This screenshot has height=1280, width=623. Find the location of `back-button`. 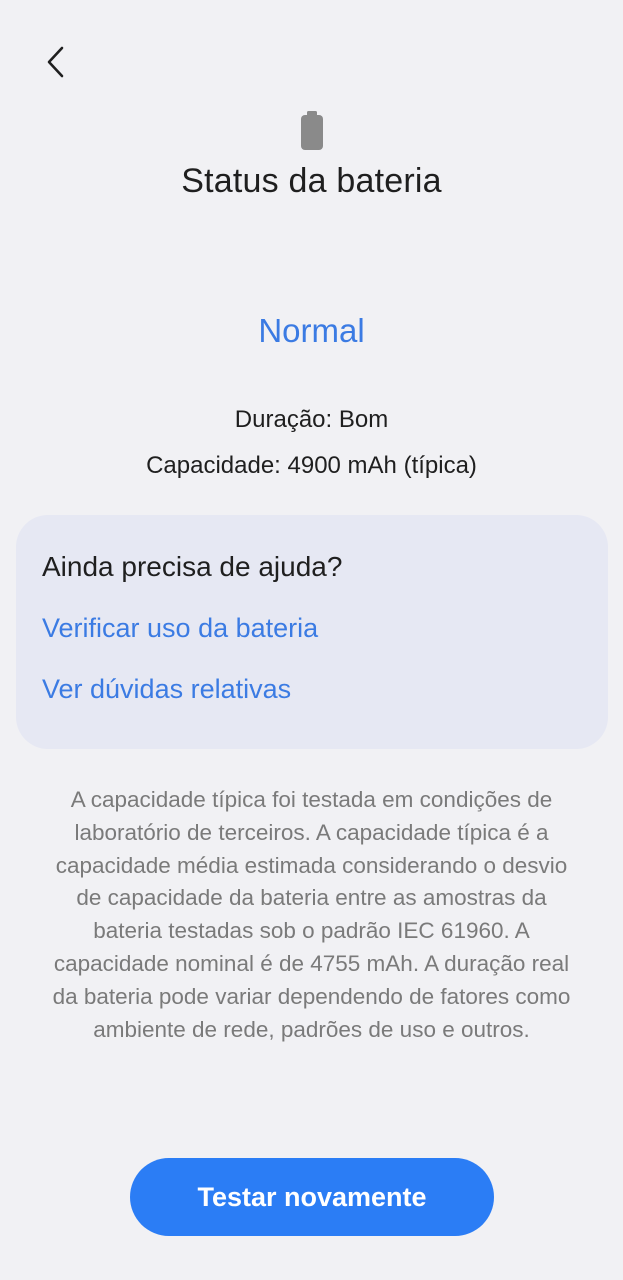

back-button is located at coordinates (56, 62).